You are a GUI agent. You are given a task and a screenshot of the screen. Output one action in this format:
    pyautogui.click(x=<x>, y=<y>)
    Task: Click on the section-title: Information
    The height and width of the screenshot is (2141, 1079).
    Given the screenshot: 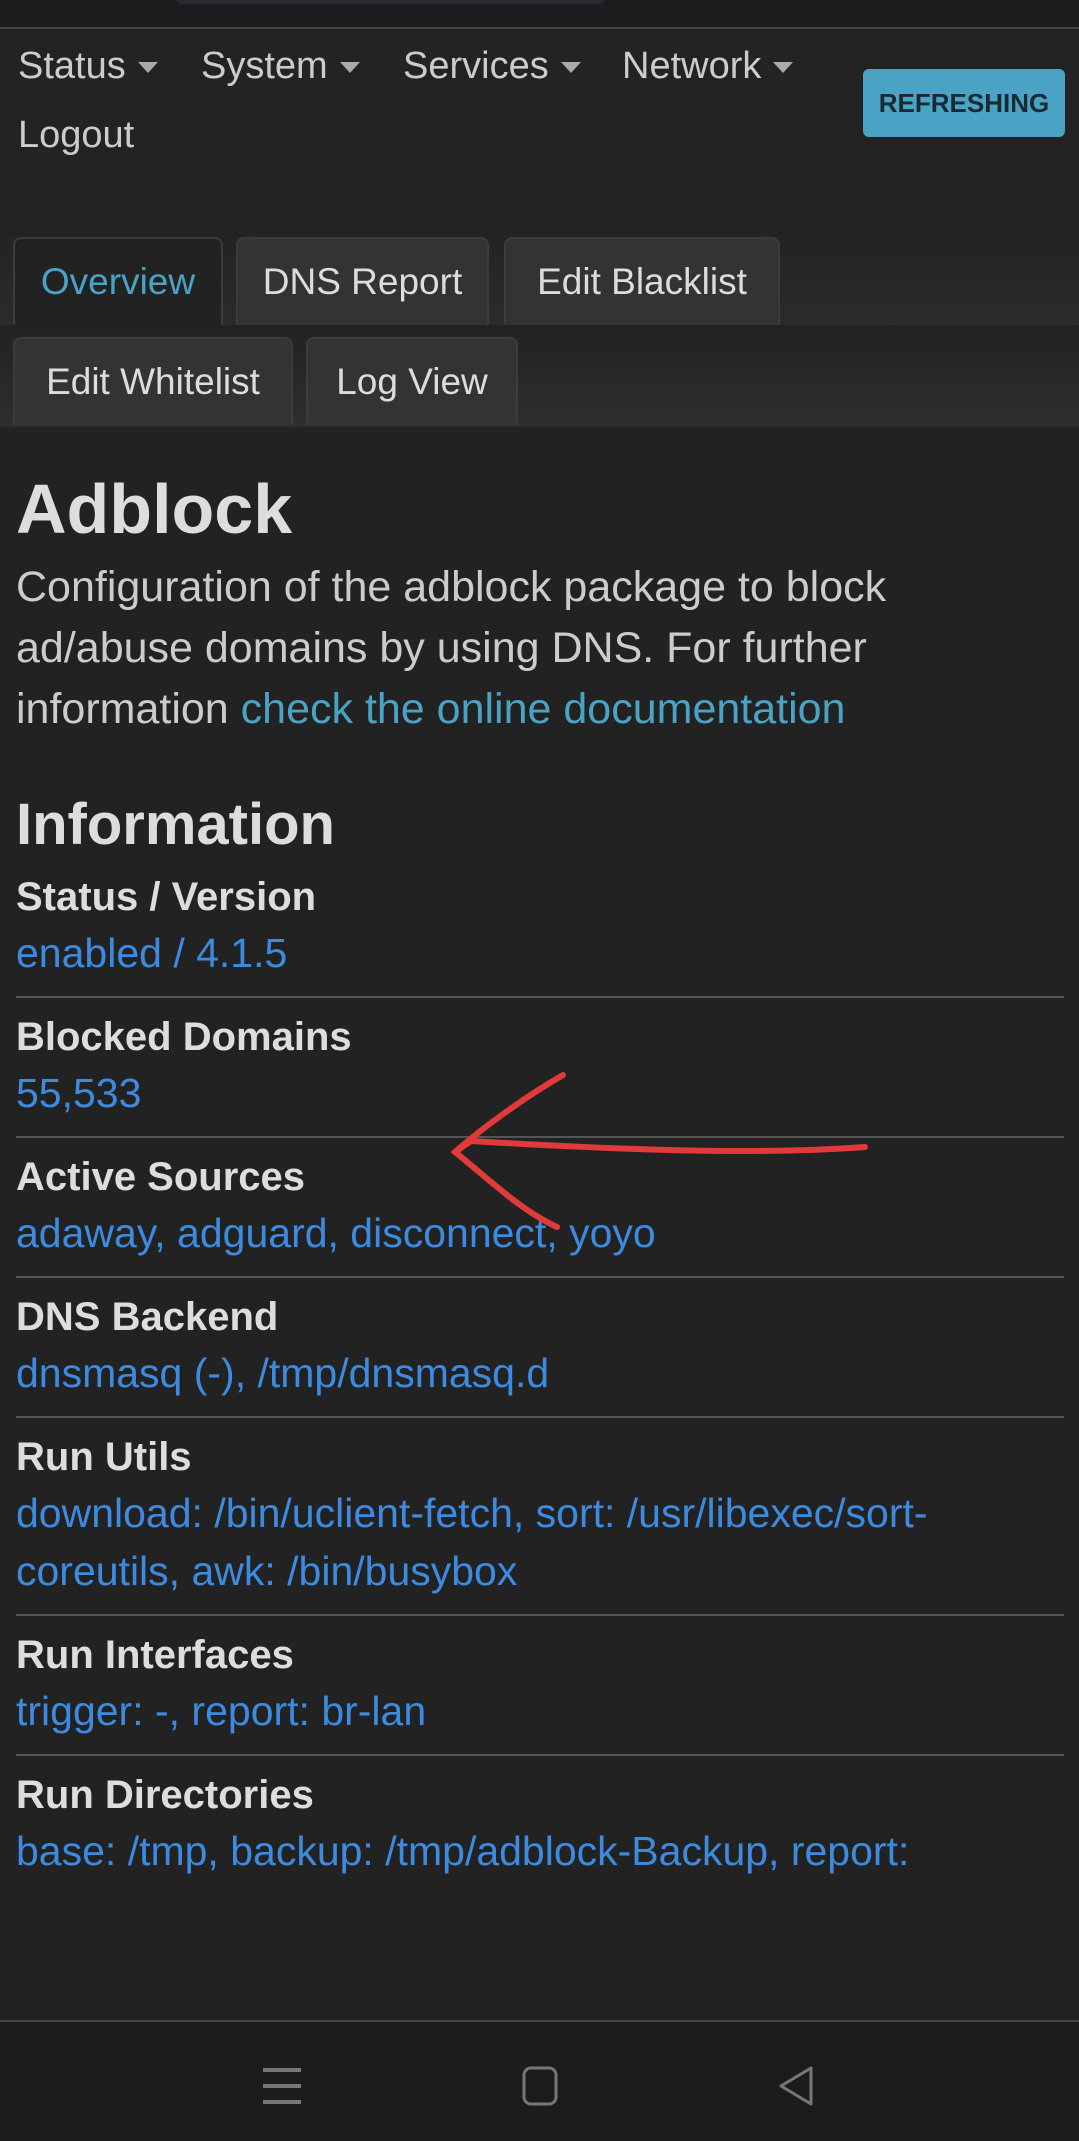 What is the action you would take?
    pyautogui.click(x=175, y=824)
    